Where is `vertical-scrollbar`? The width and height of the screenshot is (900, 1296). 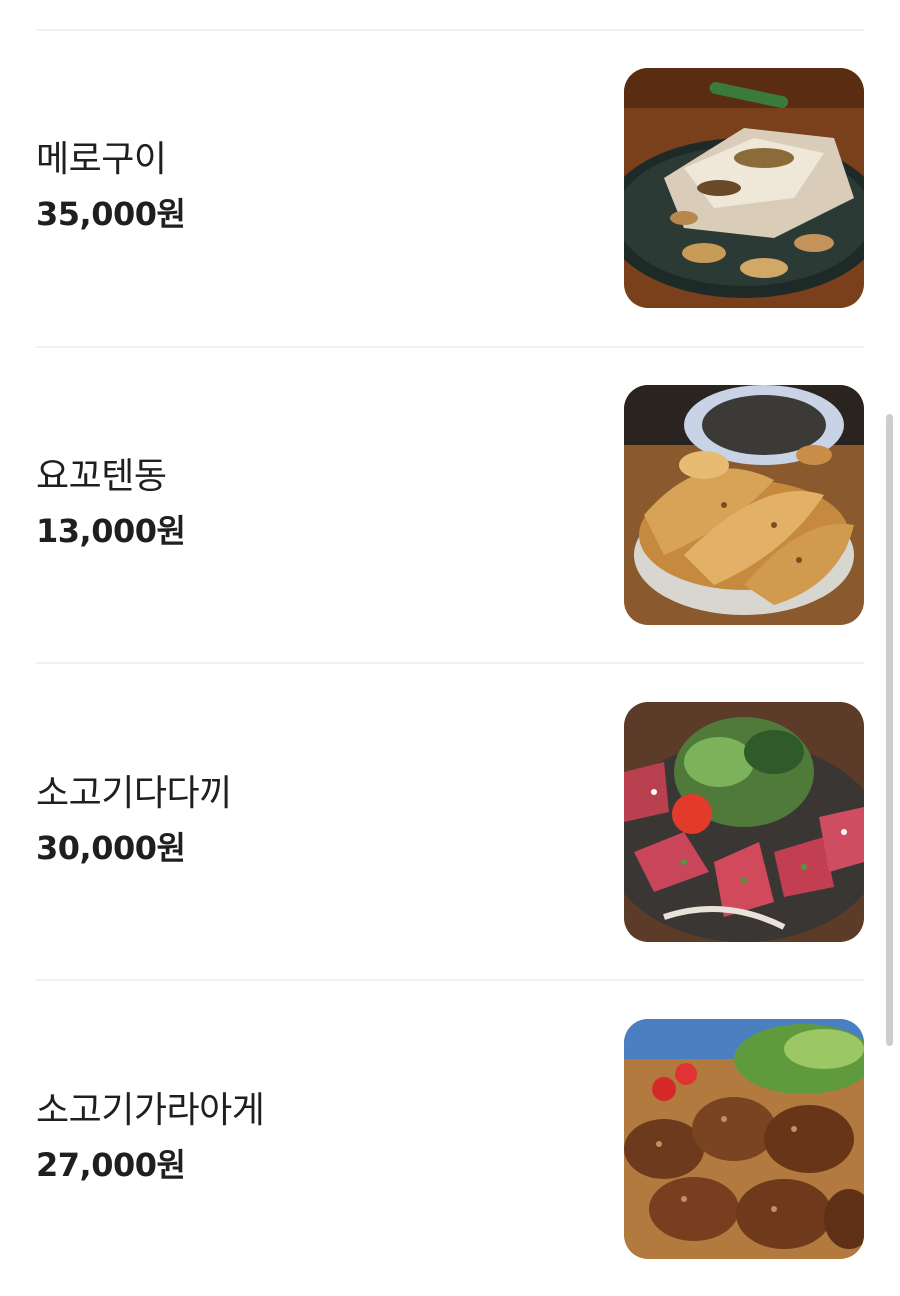
vertical-scrollbar is located at coordinates (889, 730).